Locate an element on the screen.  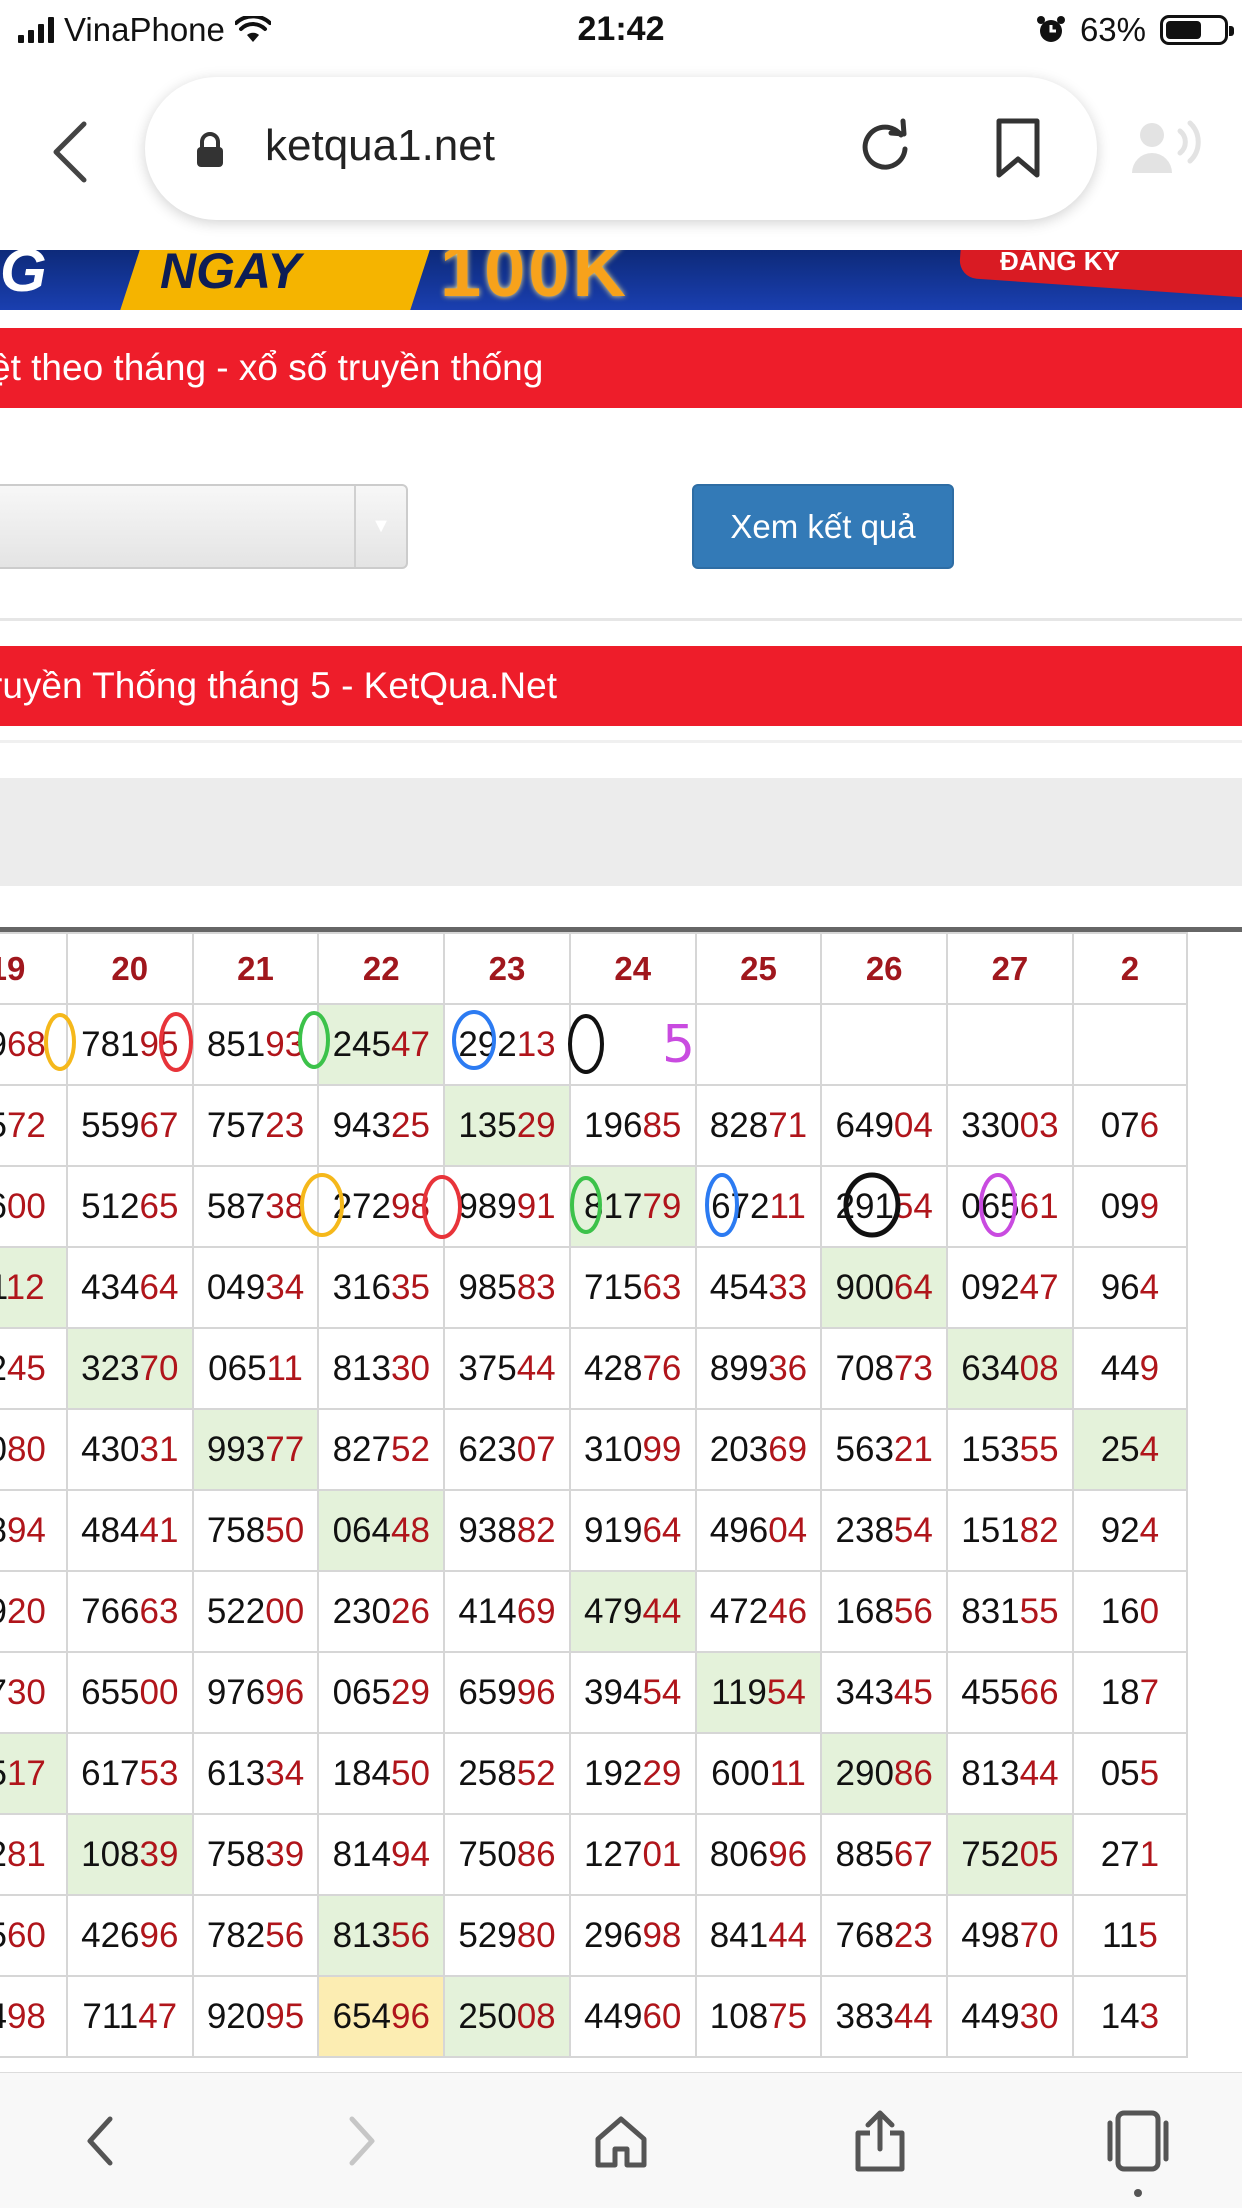
alarm-icon is located at coordinates (1050, 29).